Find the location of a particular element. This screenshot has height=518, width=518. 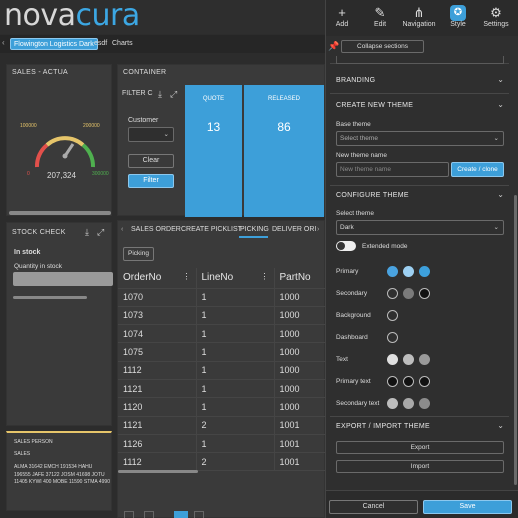

panel-scrollbar is located at coordinates (515, 340).